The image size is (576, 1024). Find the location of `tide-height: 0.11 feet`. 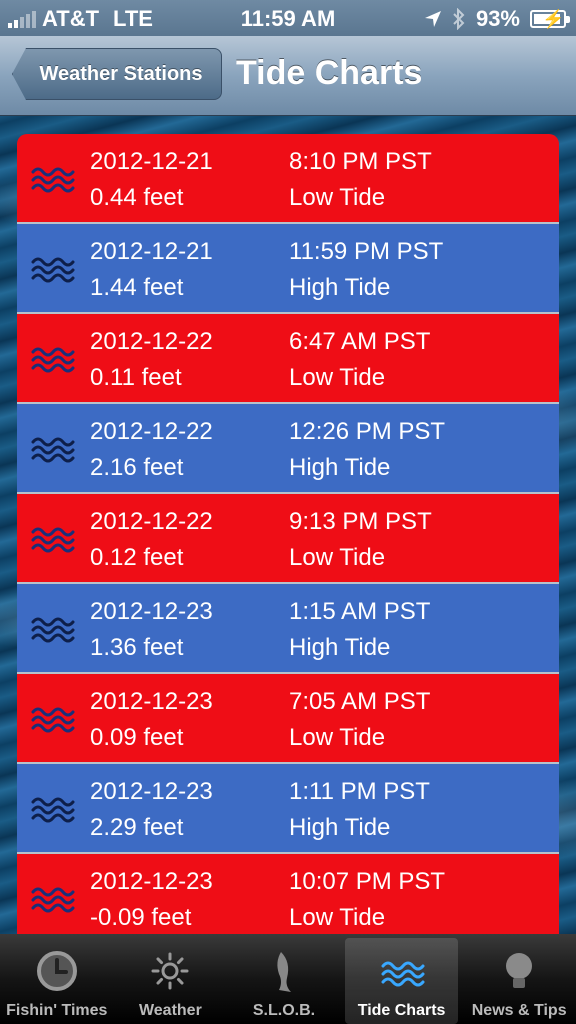

tide-height: 0.11 feet is located at coordinates (136, 377).